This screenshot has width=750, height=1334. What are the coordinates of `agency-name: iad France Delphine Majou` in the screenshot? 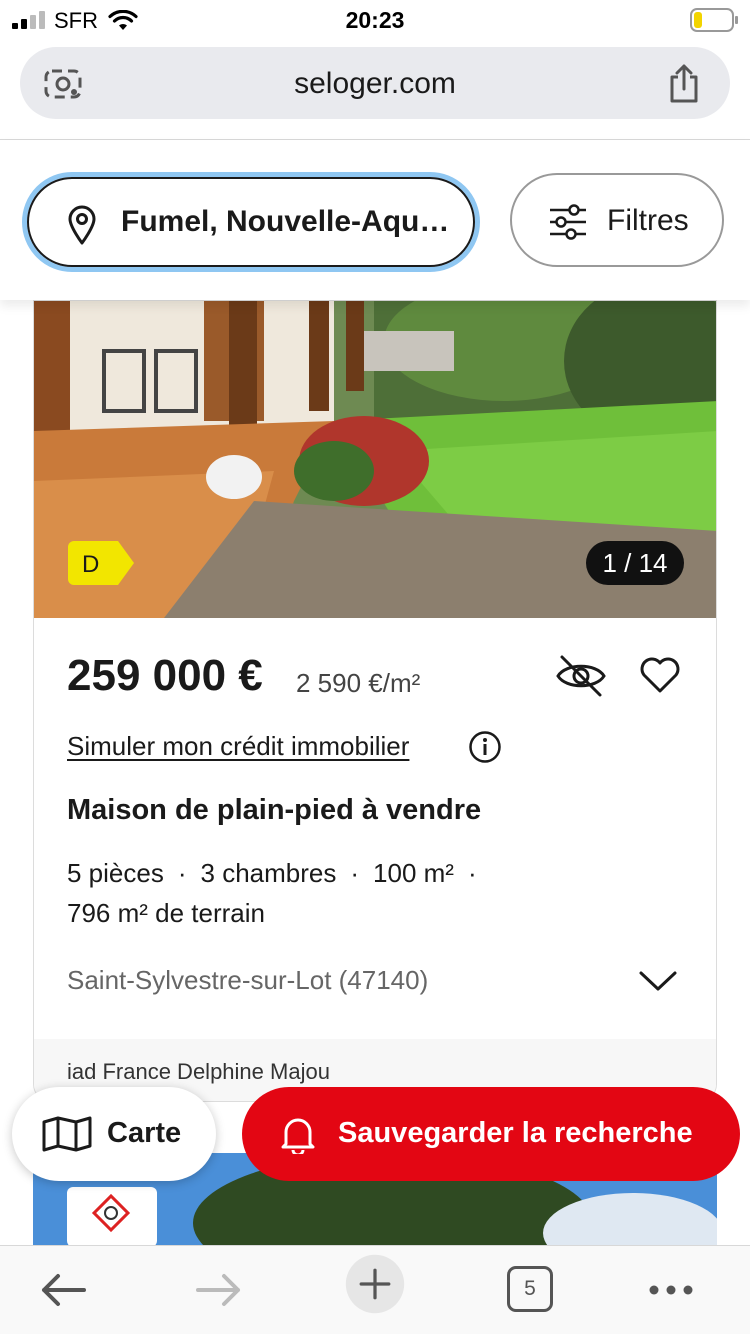 It's located at (198, 1071).